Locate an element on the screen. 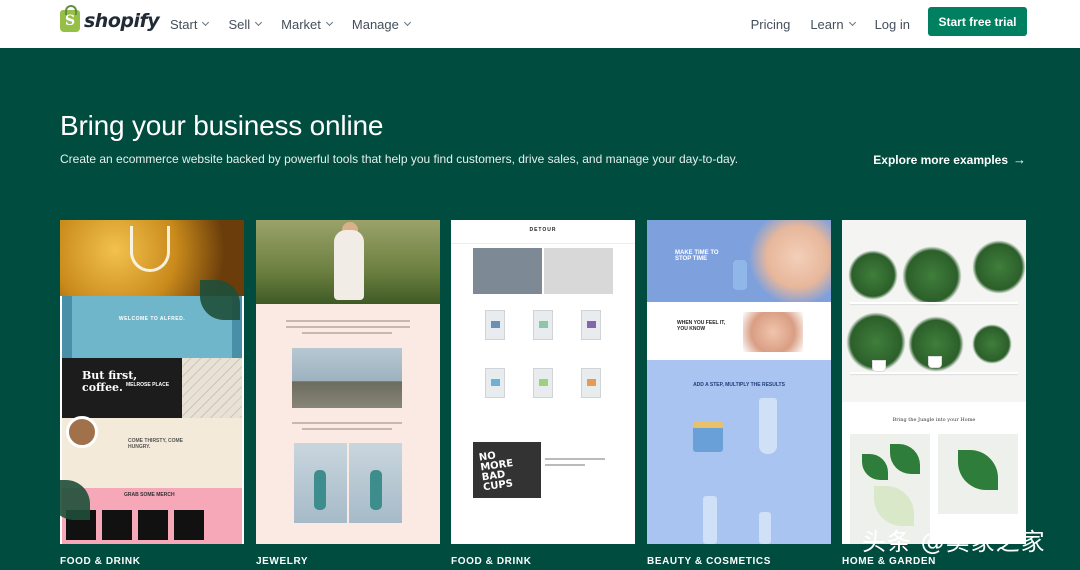  hero-title: Bring your business online is located at coordinates (222, 125).